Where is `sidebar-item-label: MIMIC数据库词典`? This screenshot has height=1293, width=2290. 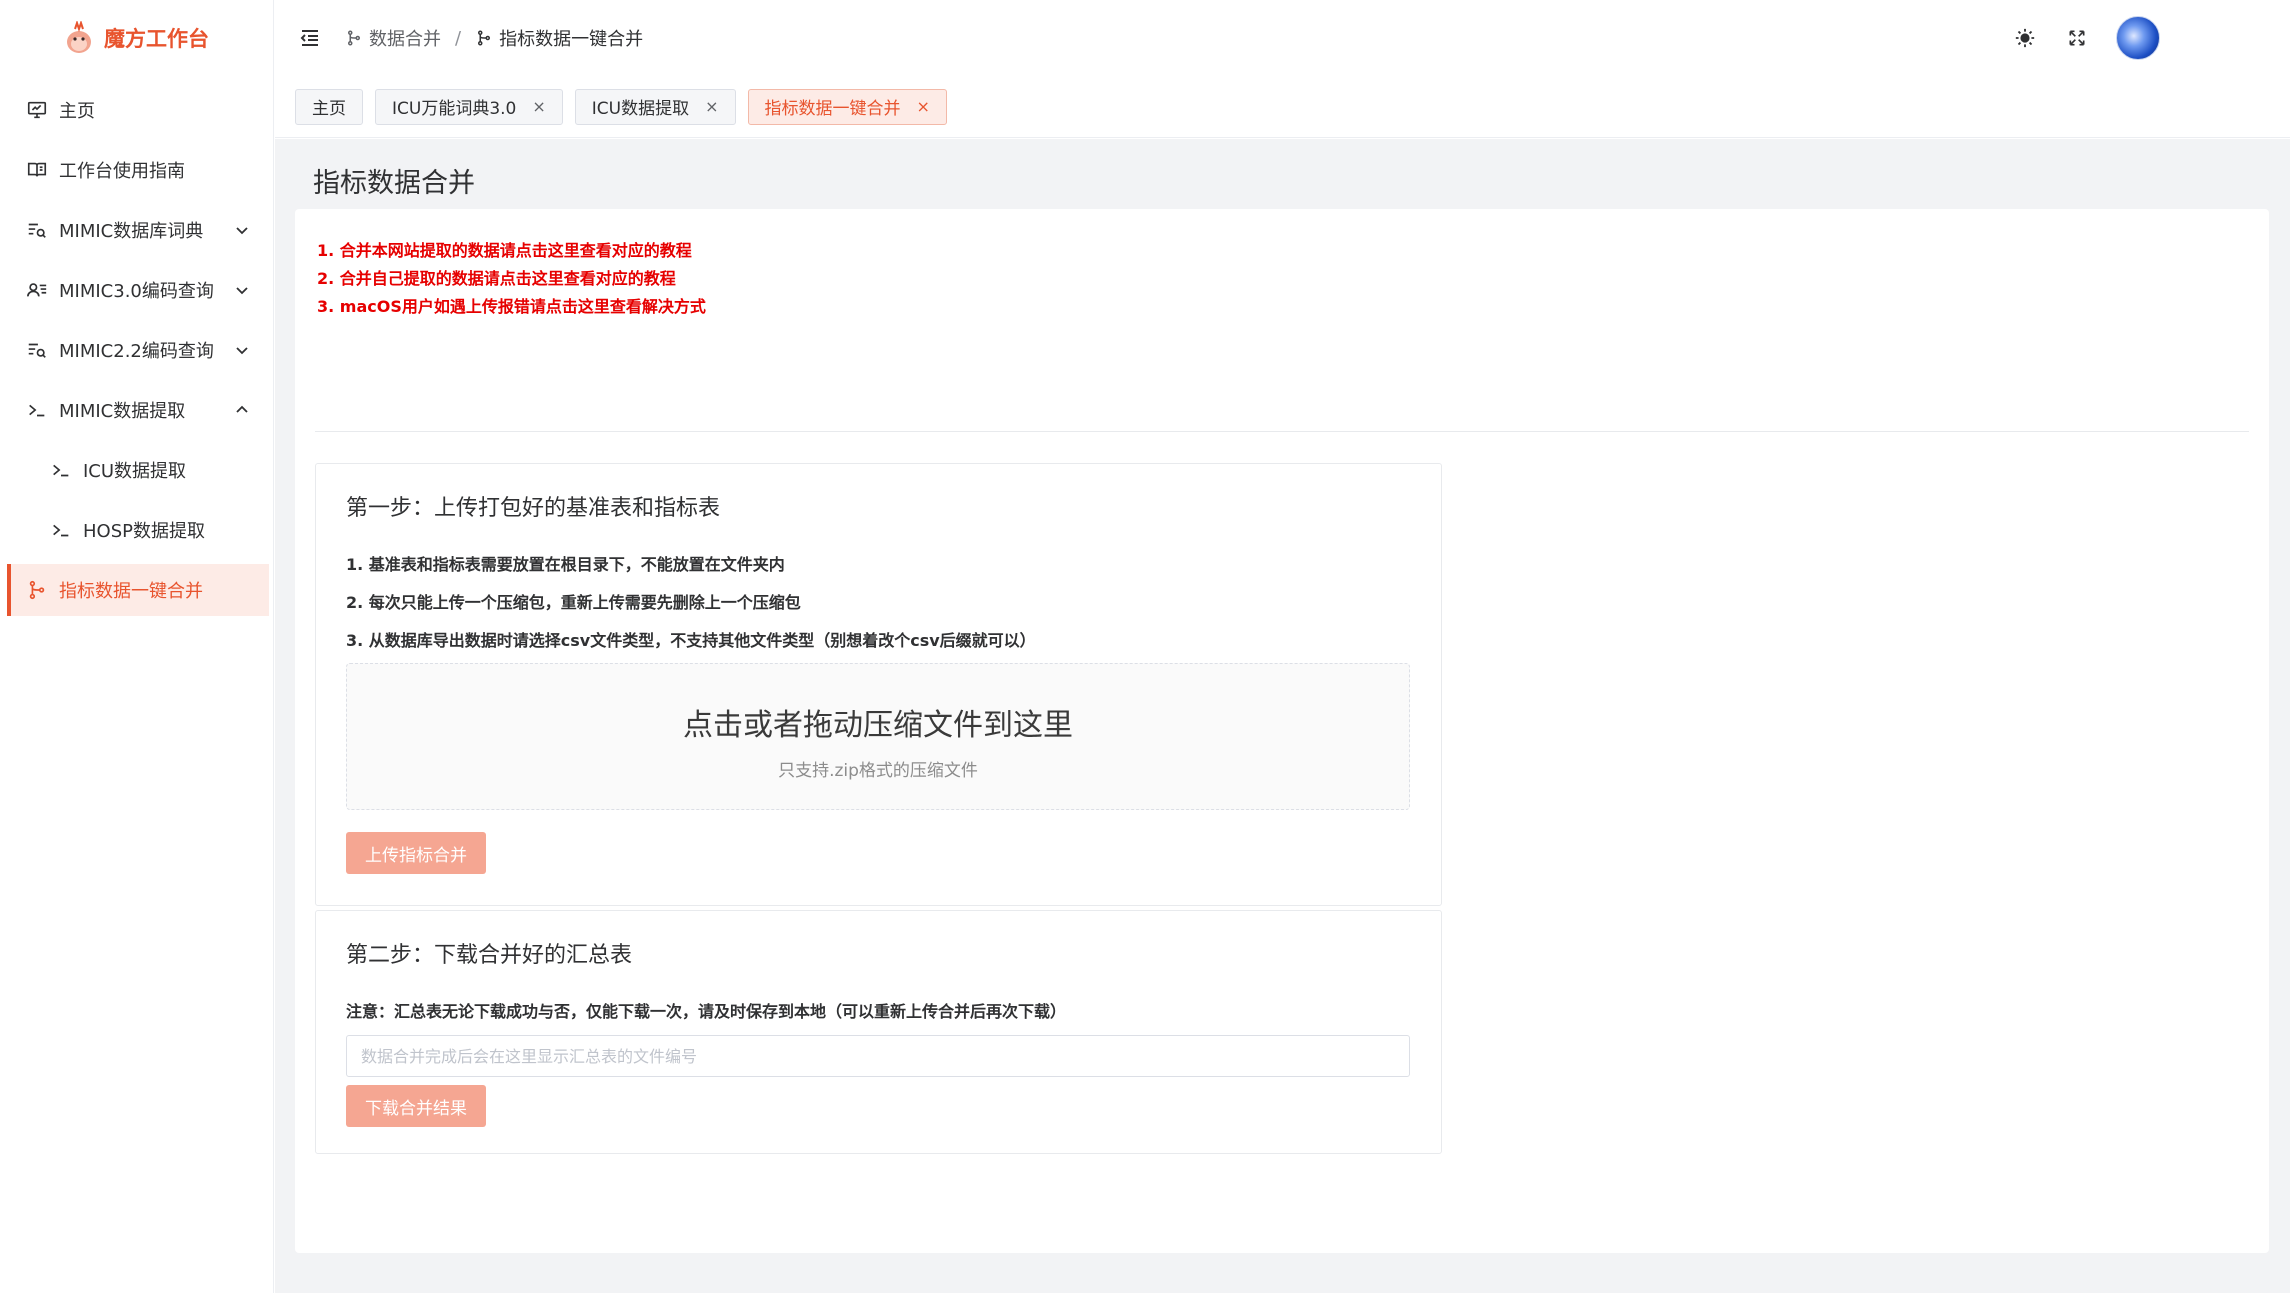
sidebar-item-label: MIMIC数据库词典 is located at coordinates (131, 231).